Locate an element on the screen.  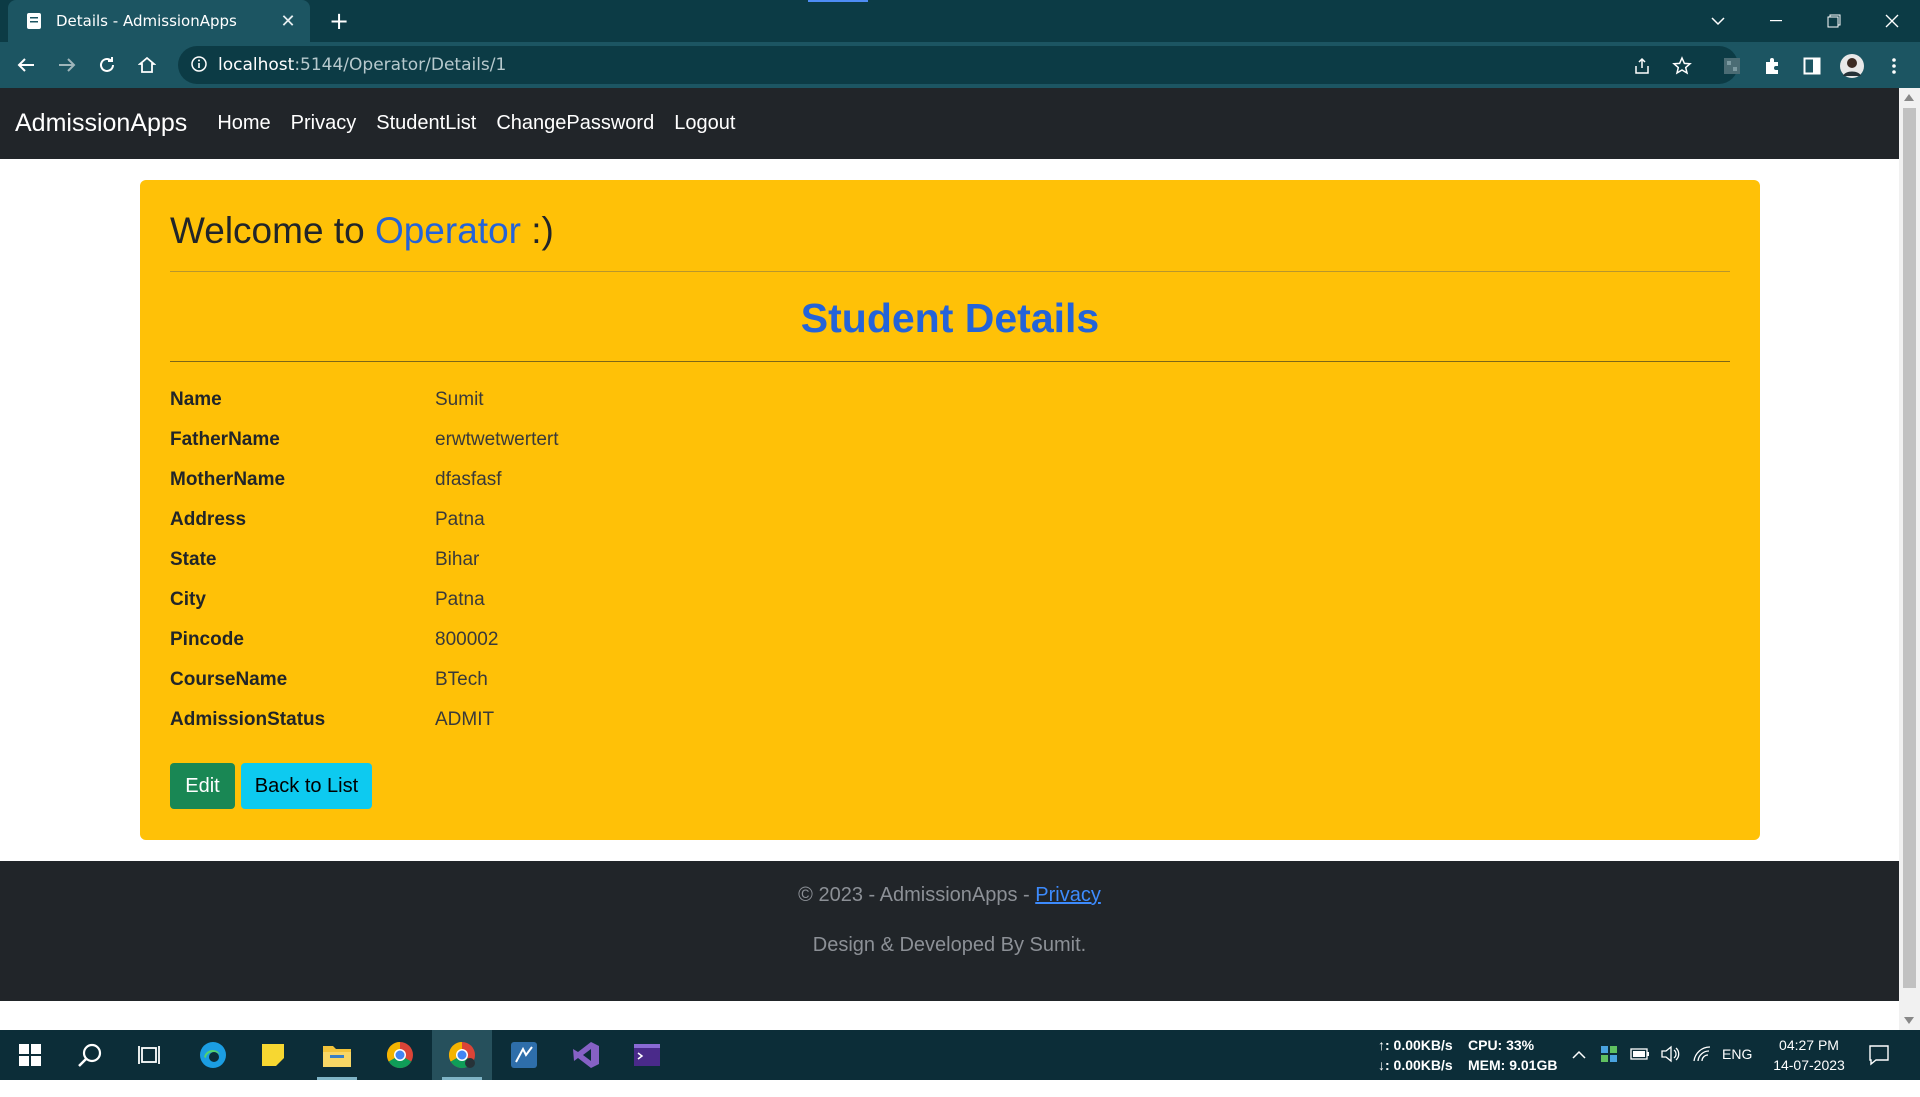
cpu-usage: CPU: 33% is located at coordinates (1501, 1045).